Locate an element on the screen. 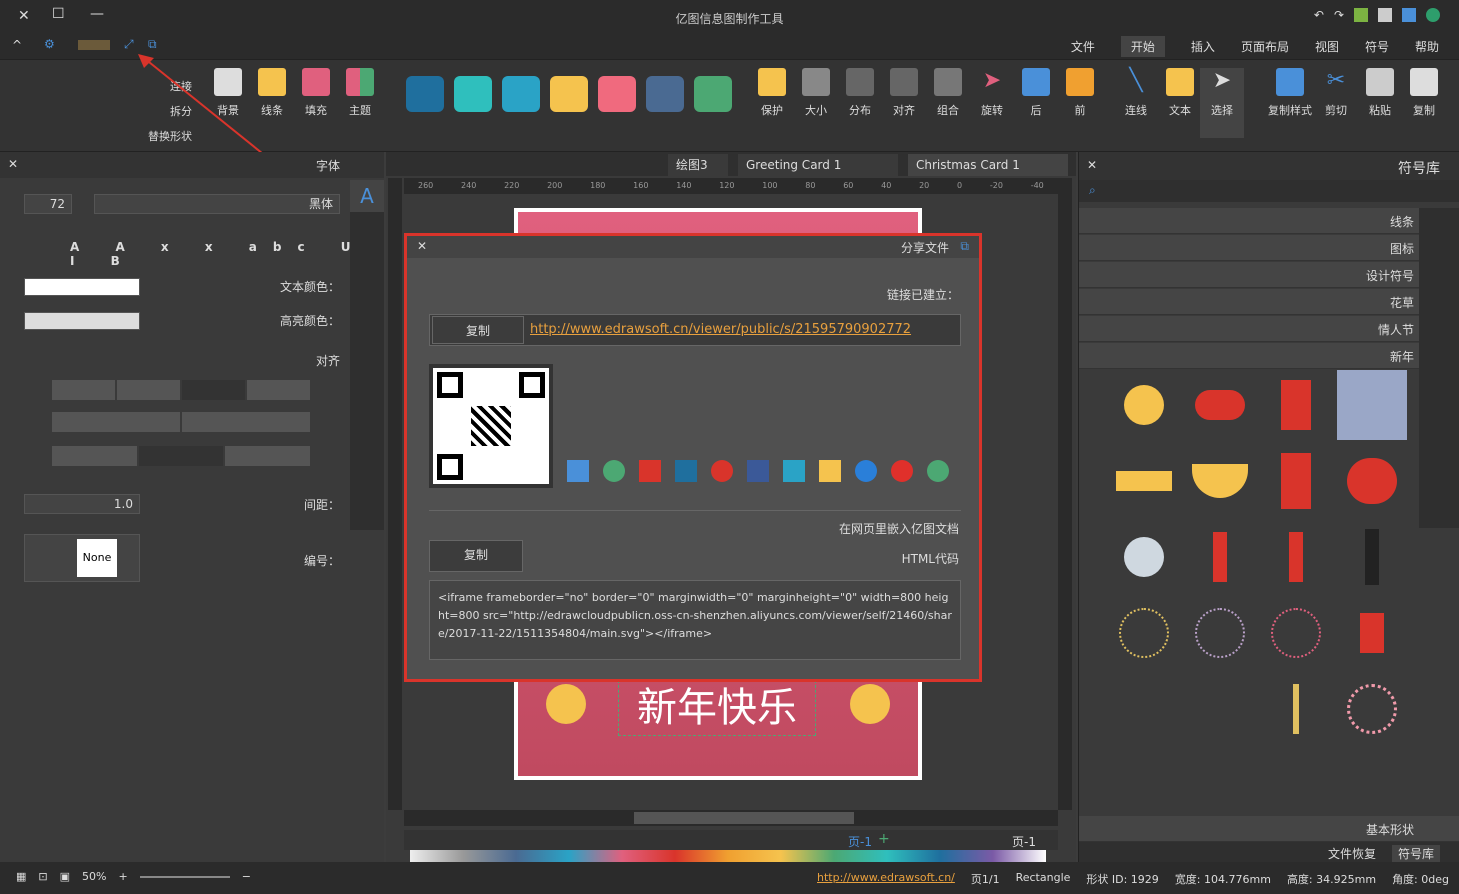 This screenshot has width=1459, height=894. paste-button: 粘贴 is located at coordinates (1380, 93).